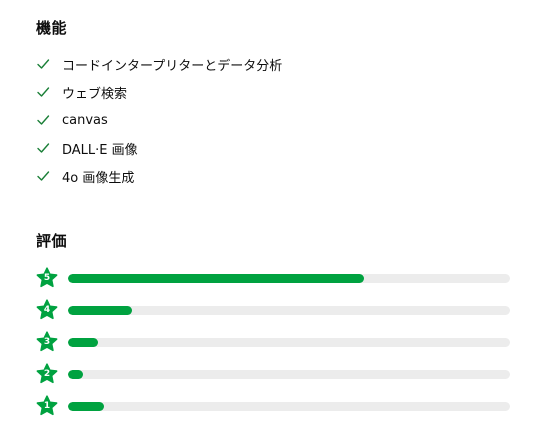 The height and width of the screenshot is (446, 545). I want to click on star-count-label: 2, so click(47, 374).